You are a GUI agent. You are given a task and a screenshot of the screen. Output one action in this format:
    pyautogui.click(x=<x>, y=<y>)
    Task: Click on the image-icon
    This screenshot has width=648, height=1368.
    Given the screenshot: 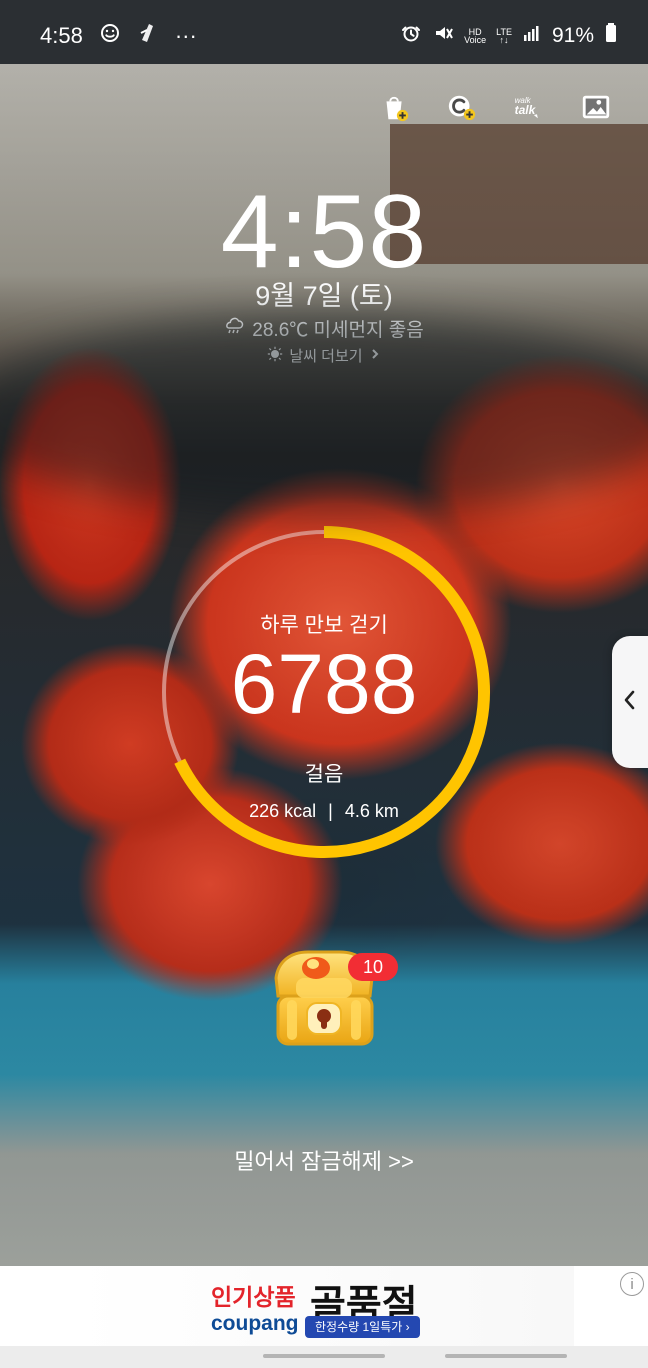 What is the action you would take?
    pyautogui.click(x=596, y=107)
    